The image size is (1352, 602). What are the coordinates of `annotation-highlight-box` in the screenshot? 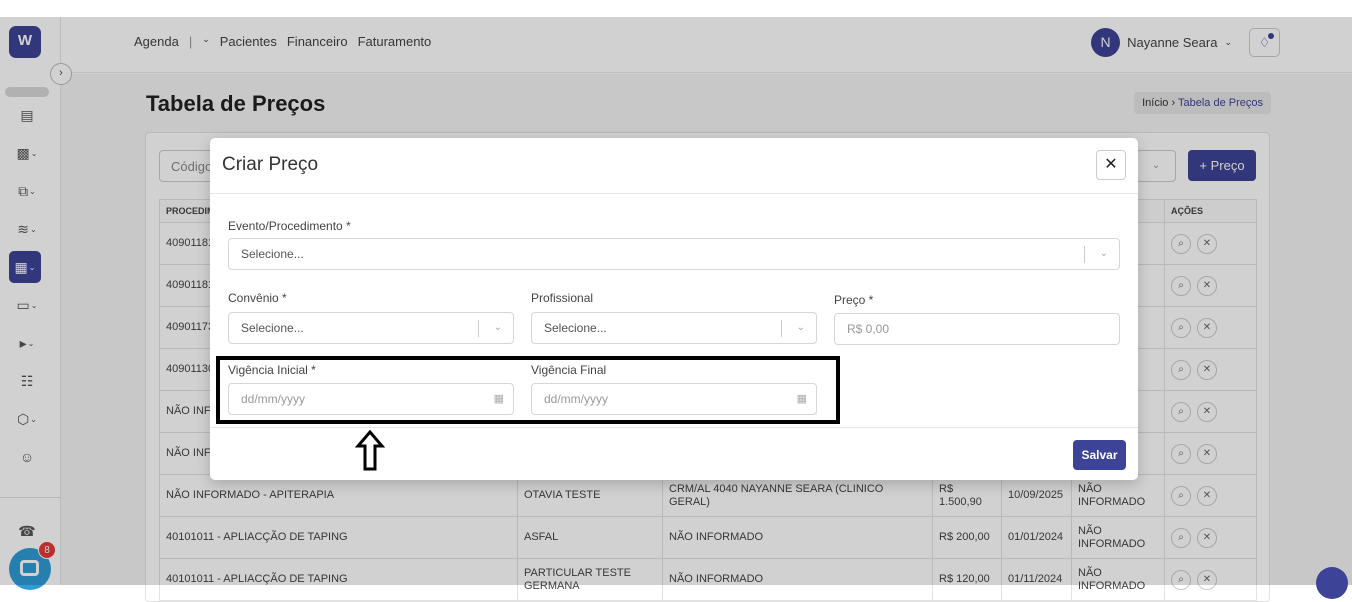 It's located at (528, 390).